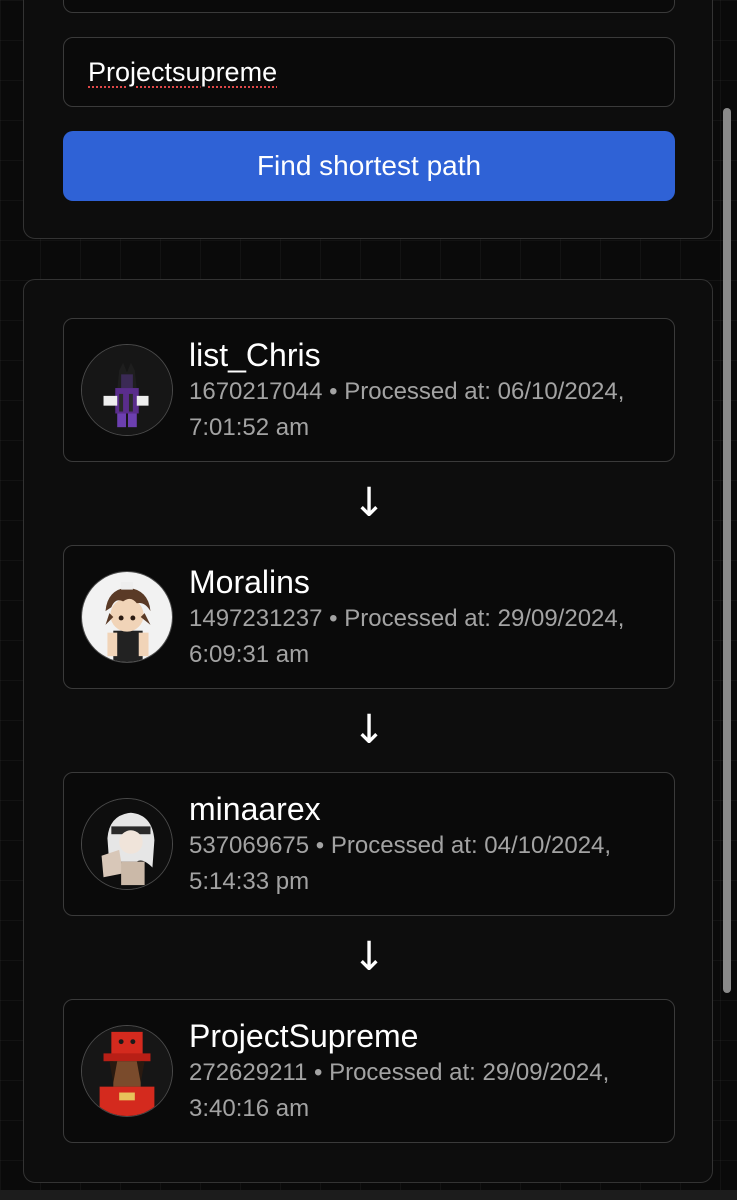 This screenshot has width=737, height=1200. What do you see at coordinates (369, 72) in the screenshot?
I see `target-username-field: Projectsupreme` at bounding box center [369, 72].